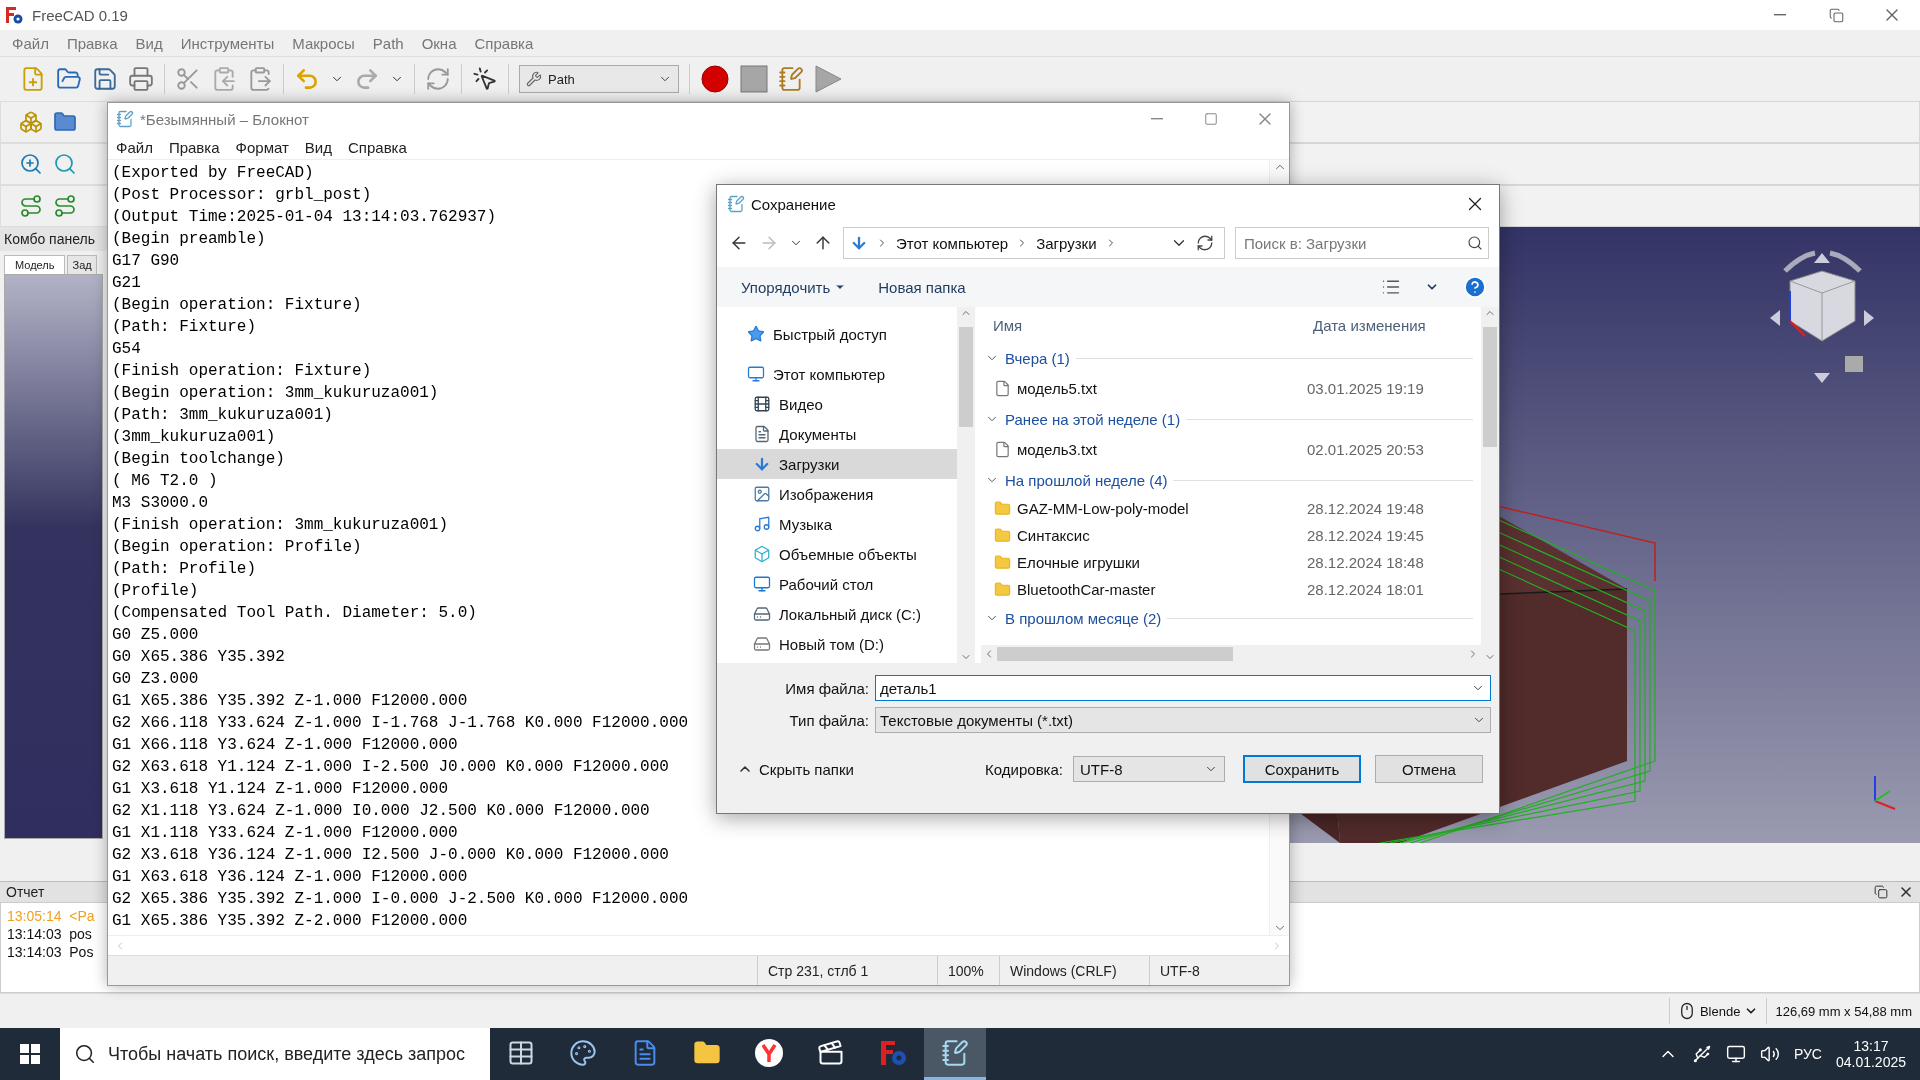 This screenshot has width=1920, height=1080. Describe the element at coordinates (1231, 388) in the screenshot. I see `file-row: модель5.txt 03.01.2025 19:19` at that location.